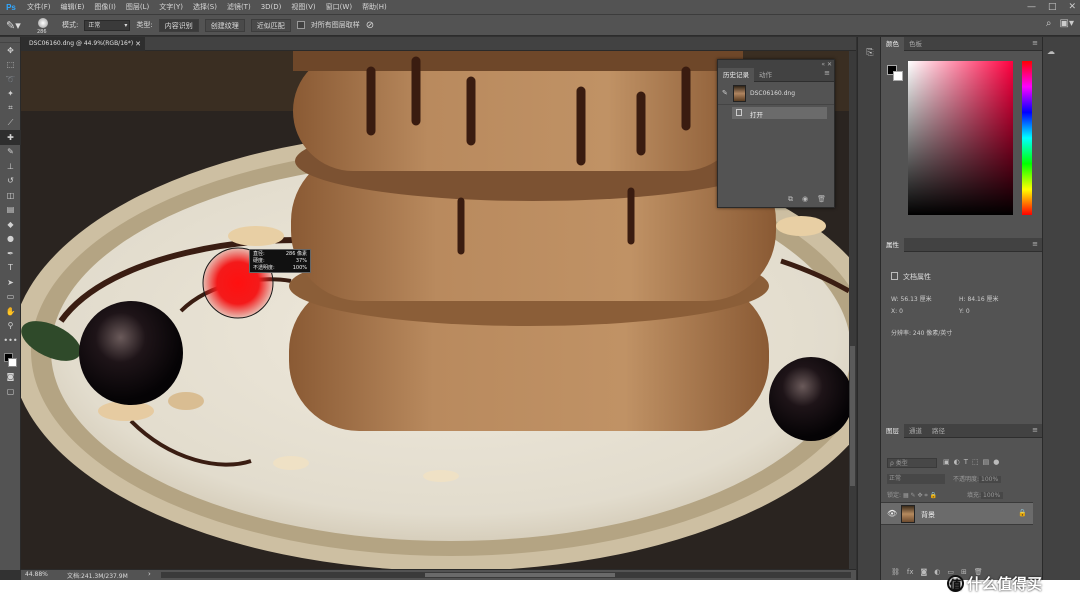 The width and height of the screenshot is (1080, 607). I want to click on spot-healing-brush-icon: ✎▾, so click(17, 25).